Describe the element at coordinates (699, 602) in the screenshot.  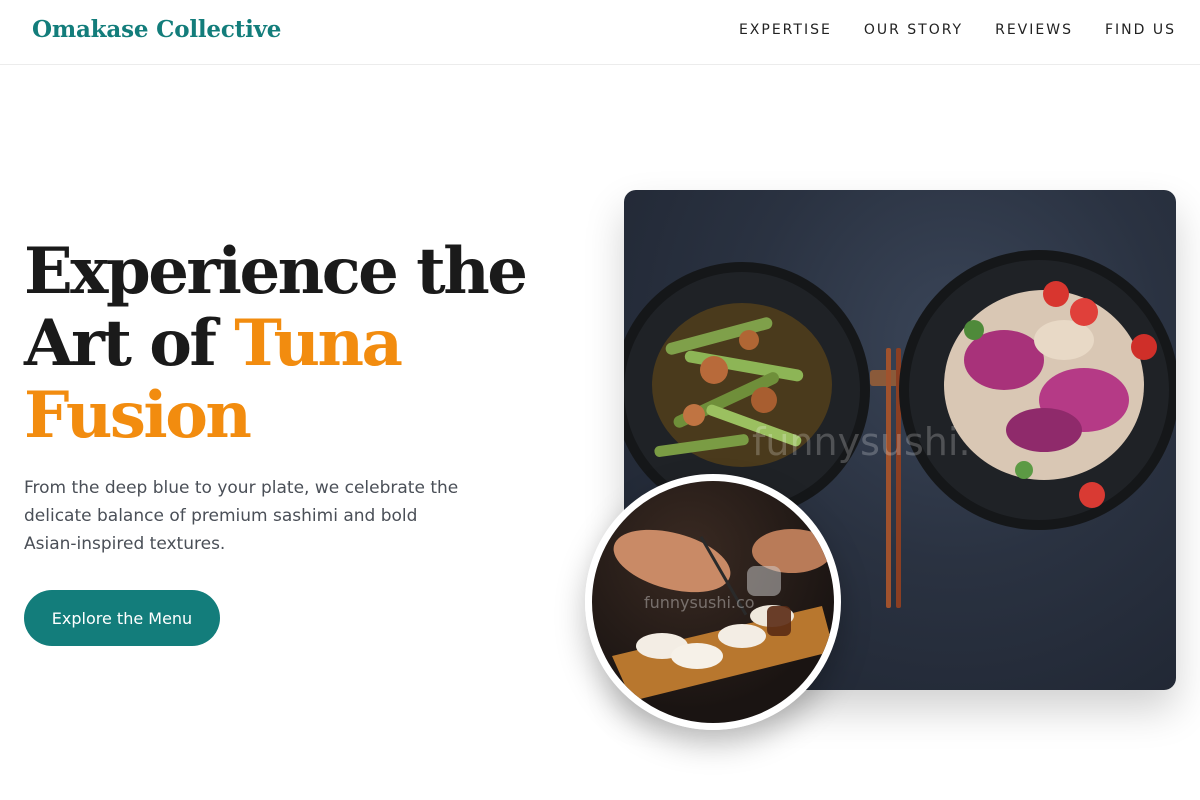
I see `inset-photo-watermark: funnysushi.co` at that location.